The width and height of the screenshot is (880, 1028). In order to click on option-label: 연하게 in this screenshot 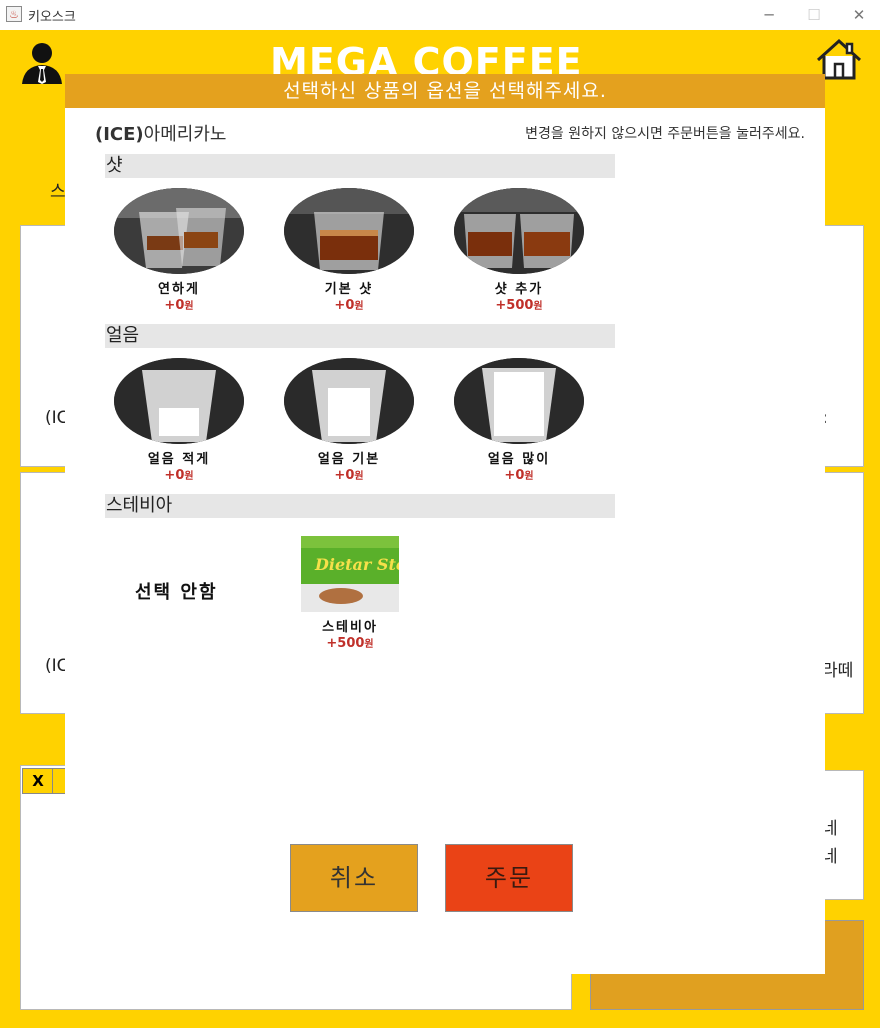, I will do `click(179, 289)`.